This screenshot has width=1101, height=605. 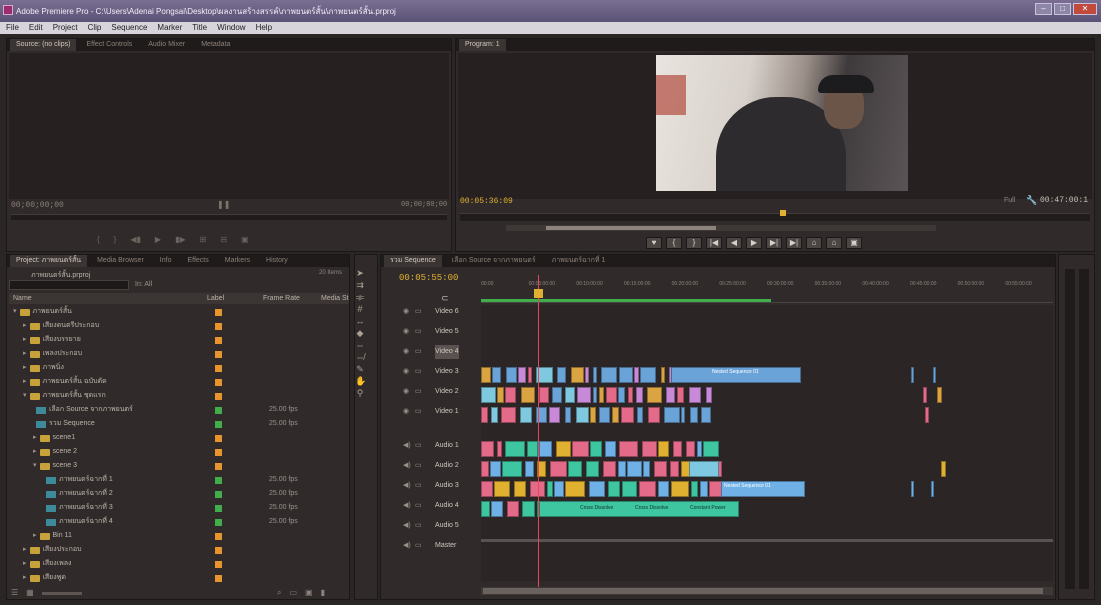 I want to click on track-header: ◀) ▭ Master, so click(x=428, y=546).